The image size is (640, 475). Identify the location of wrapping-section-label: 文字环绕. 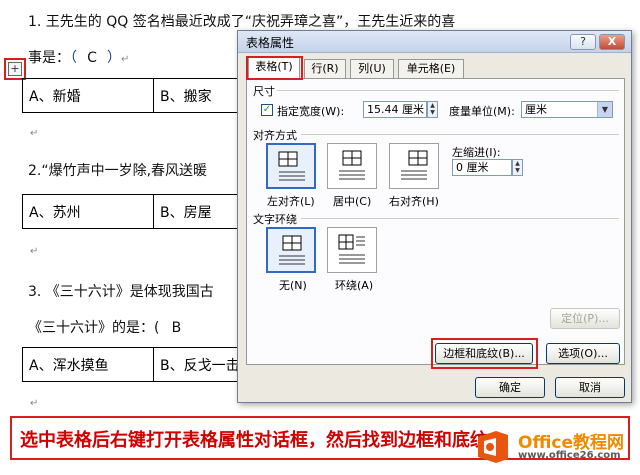
(275, 219).